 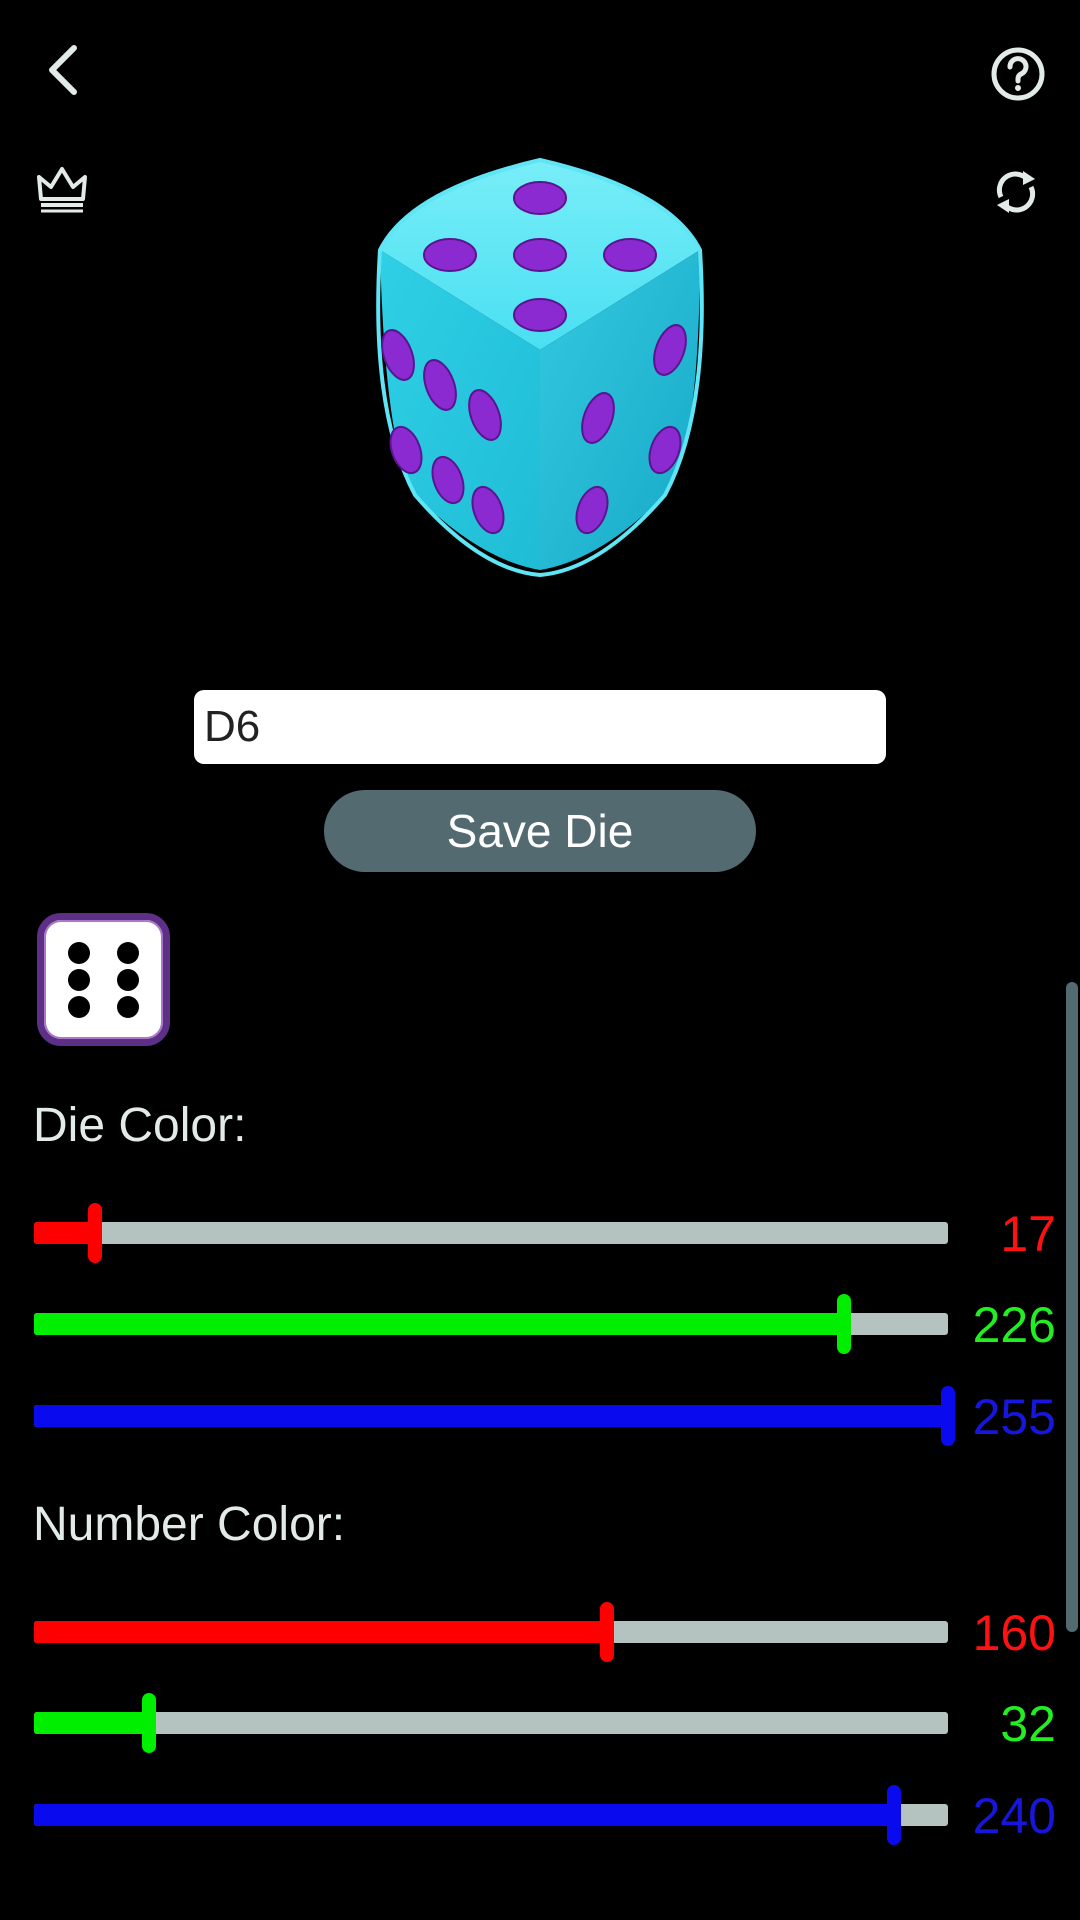 What do you see at coordinates (189, 1524) in the screenshot?
I see `number-color-label: Number Color:` at bounding box center [189, 1524].